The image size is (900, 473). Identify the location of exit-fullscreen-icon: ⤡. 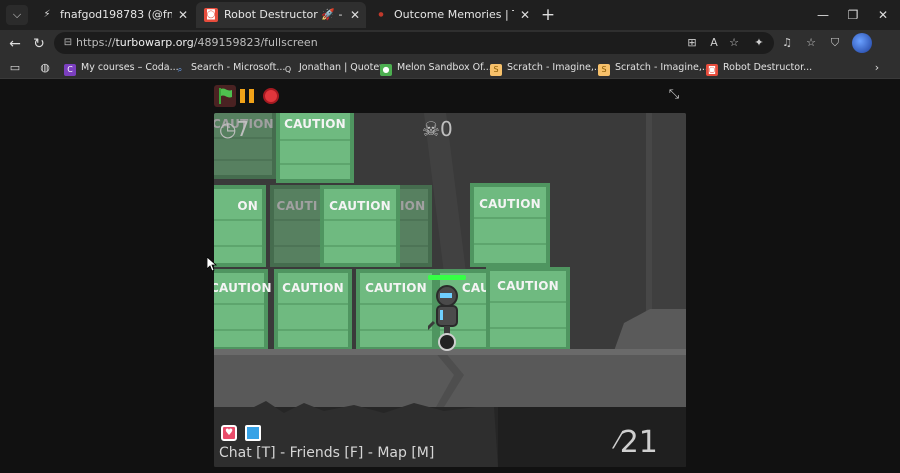
(674, 95).